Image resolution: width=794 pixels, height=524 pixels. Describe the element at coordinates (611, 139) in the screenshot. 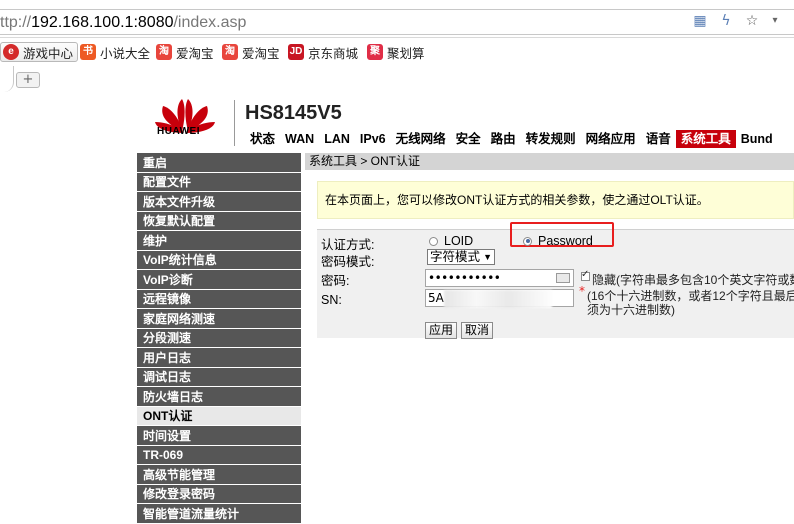

I see `nav-network-apps: 网络应用` at that location.